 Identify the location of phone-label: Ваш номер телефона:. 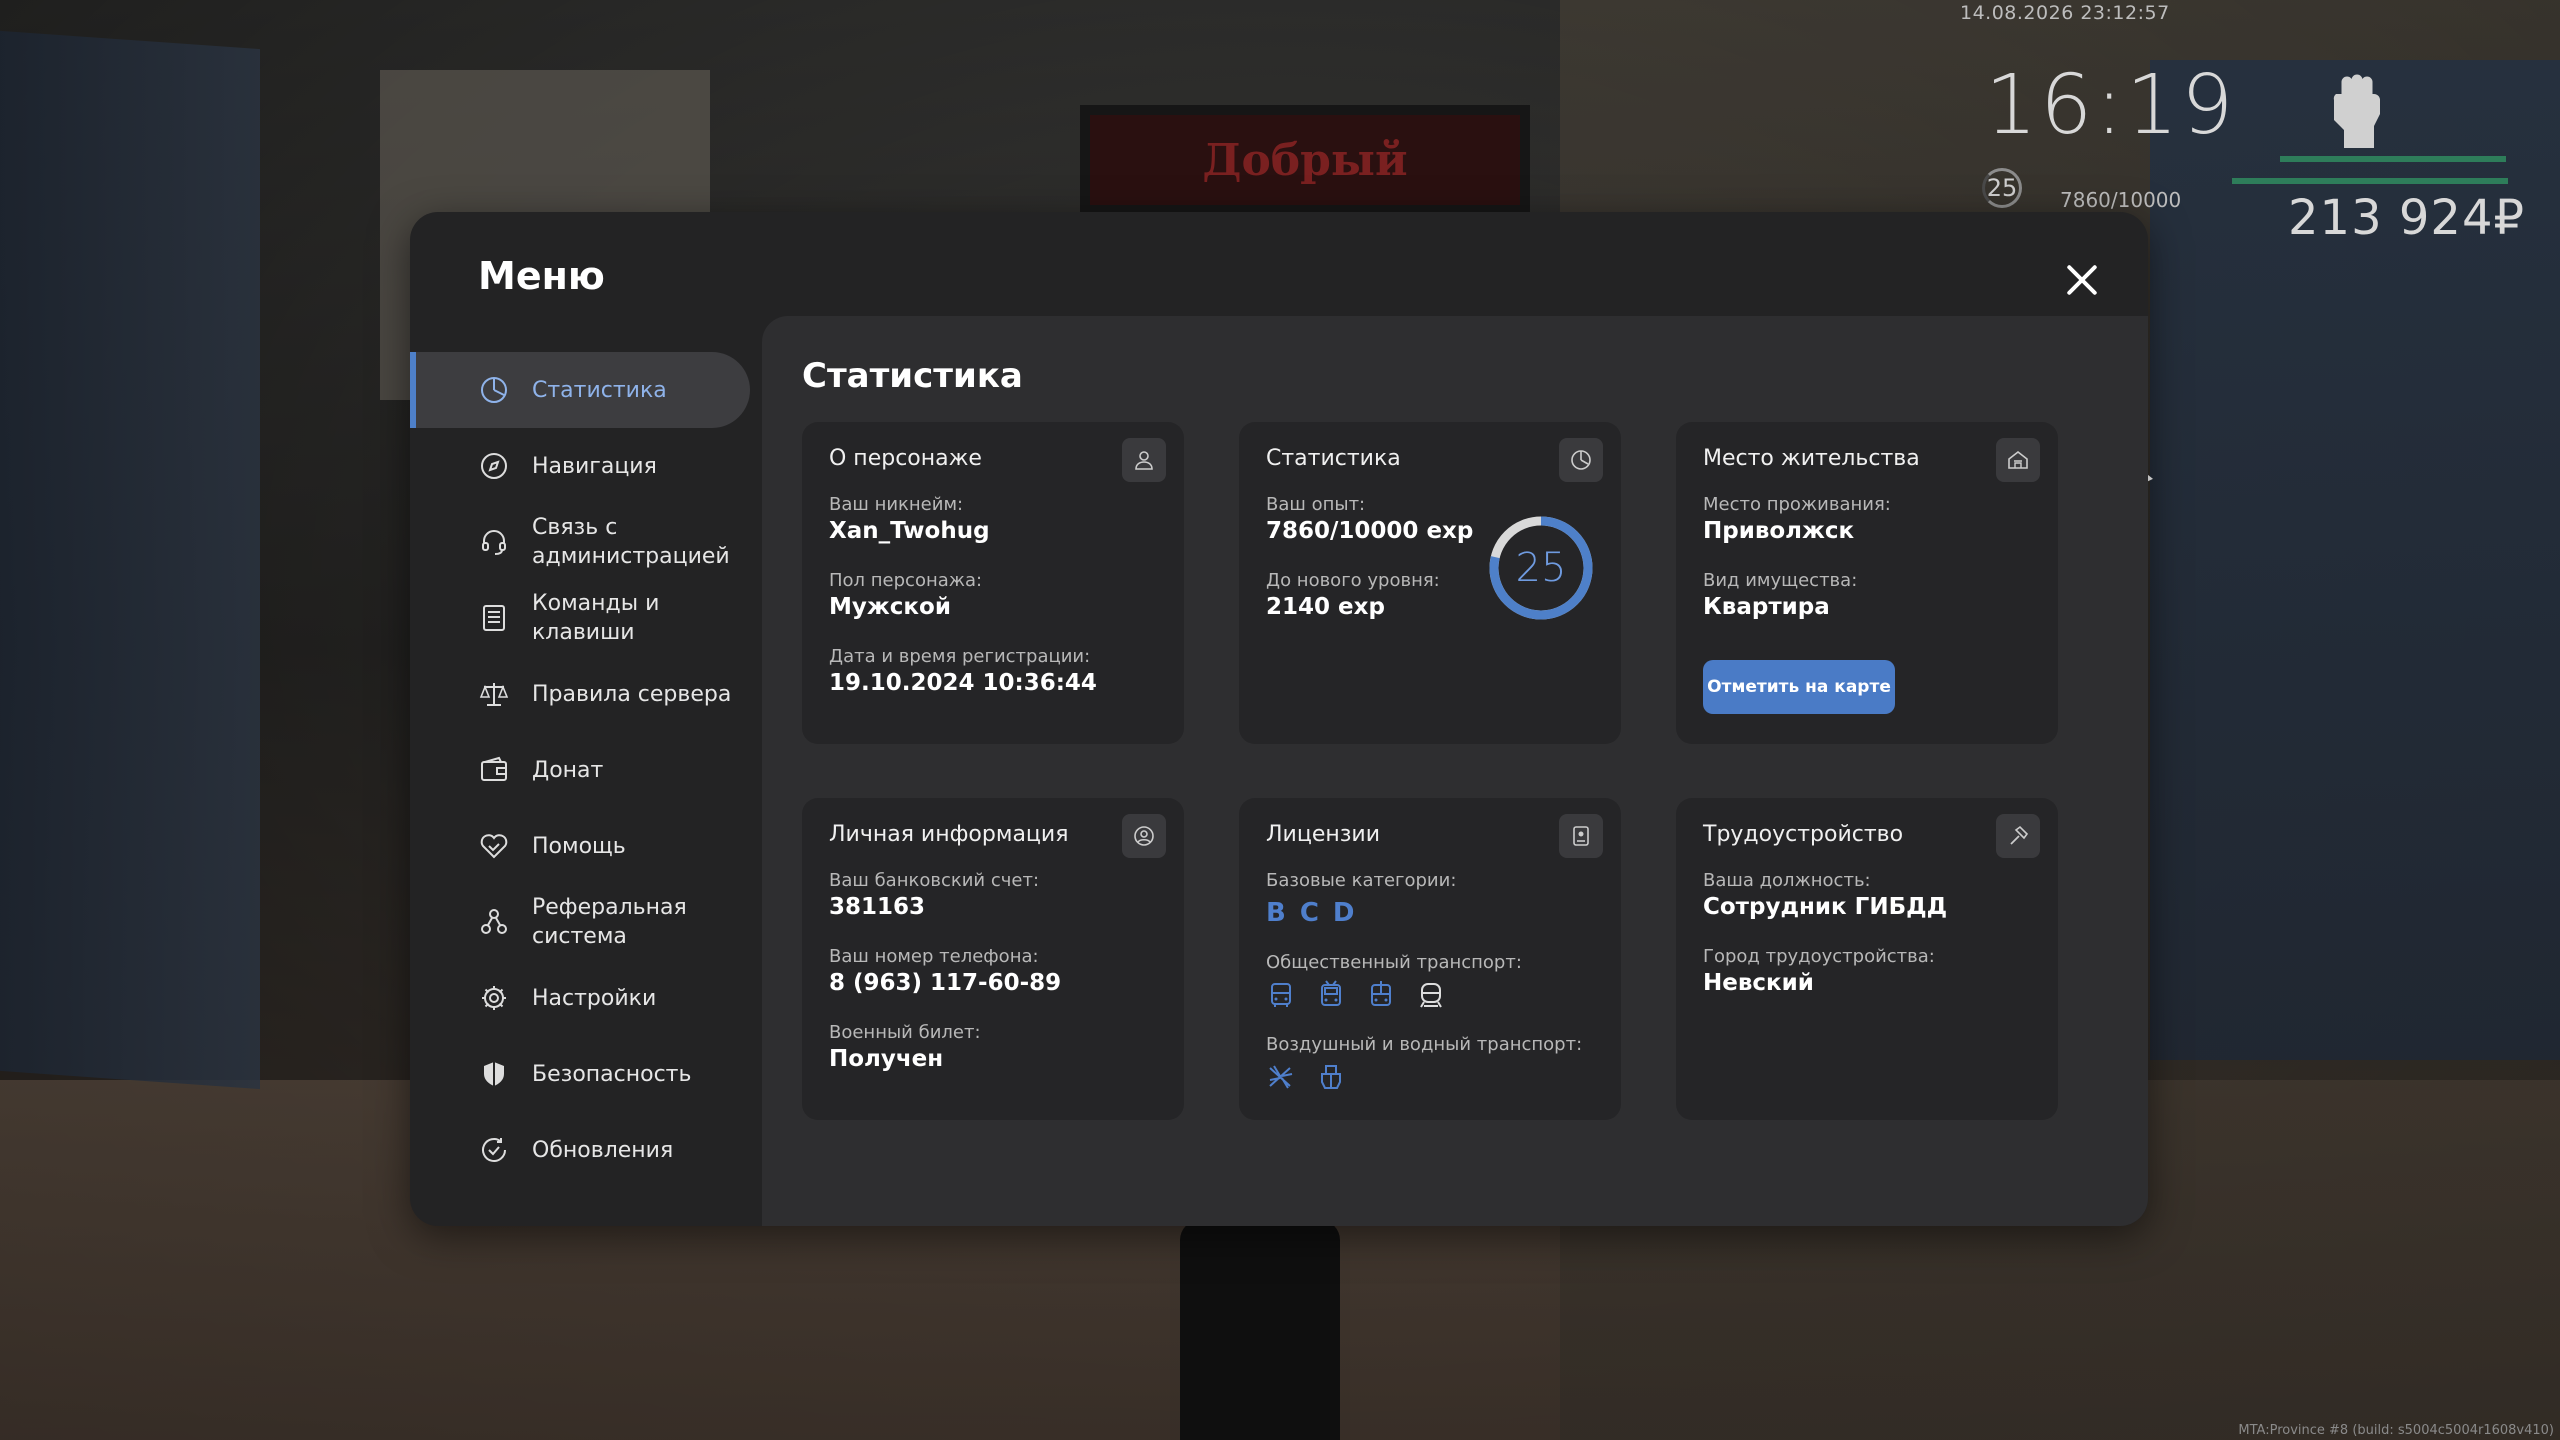
(934, 956).